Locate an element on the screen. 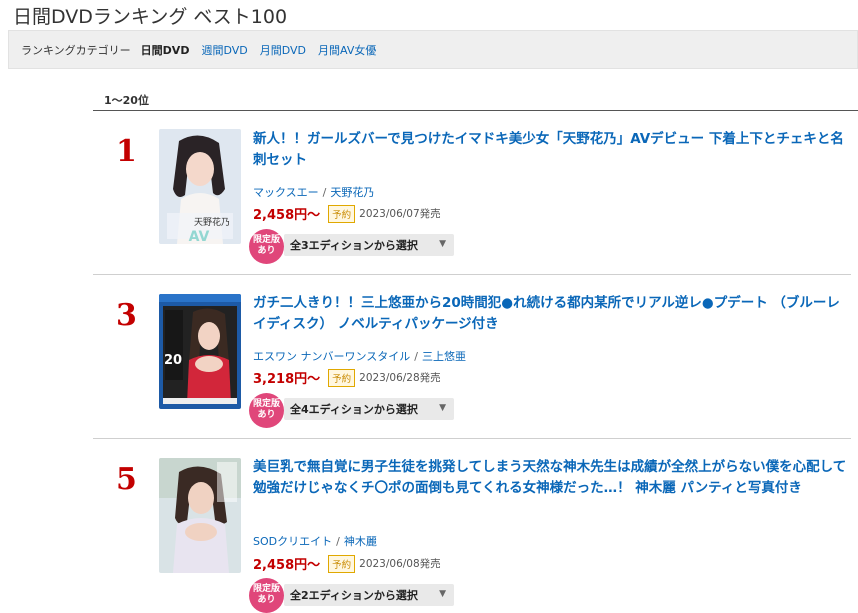 This screenshot has width=858, height=613. page-title: 日間DVDランキング ベスト100 is located at coordinates (150, 17).